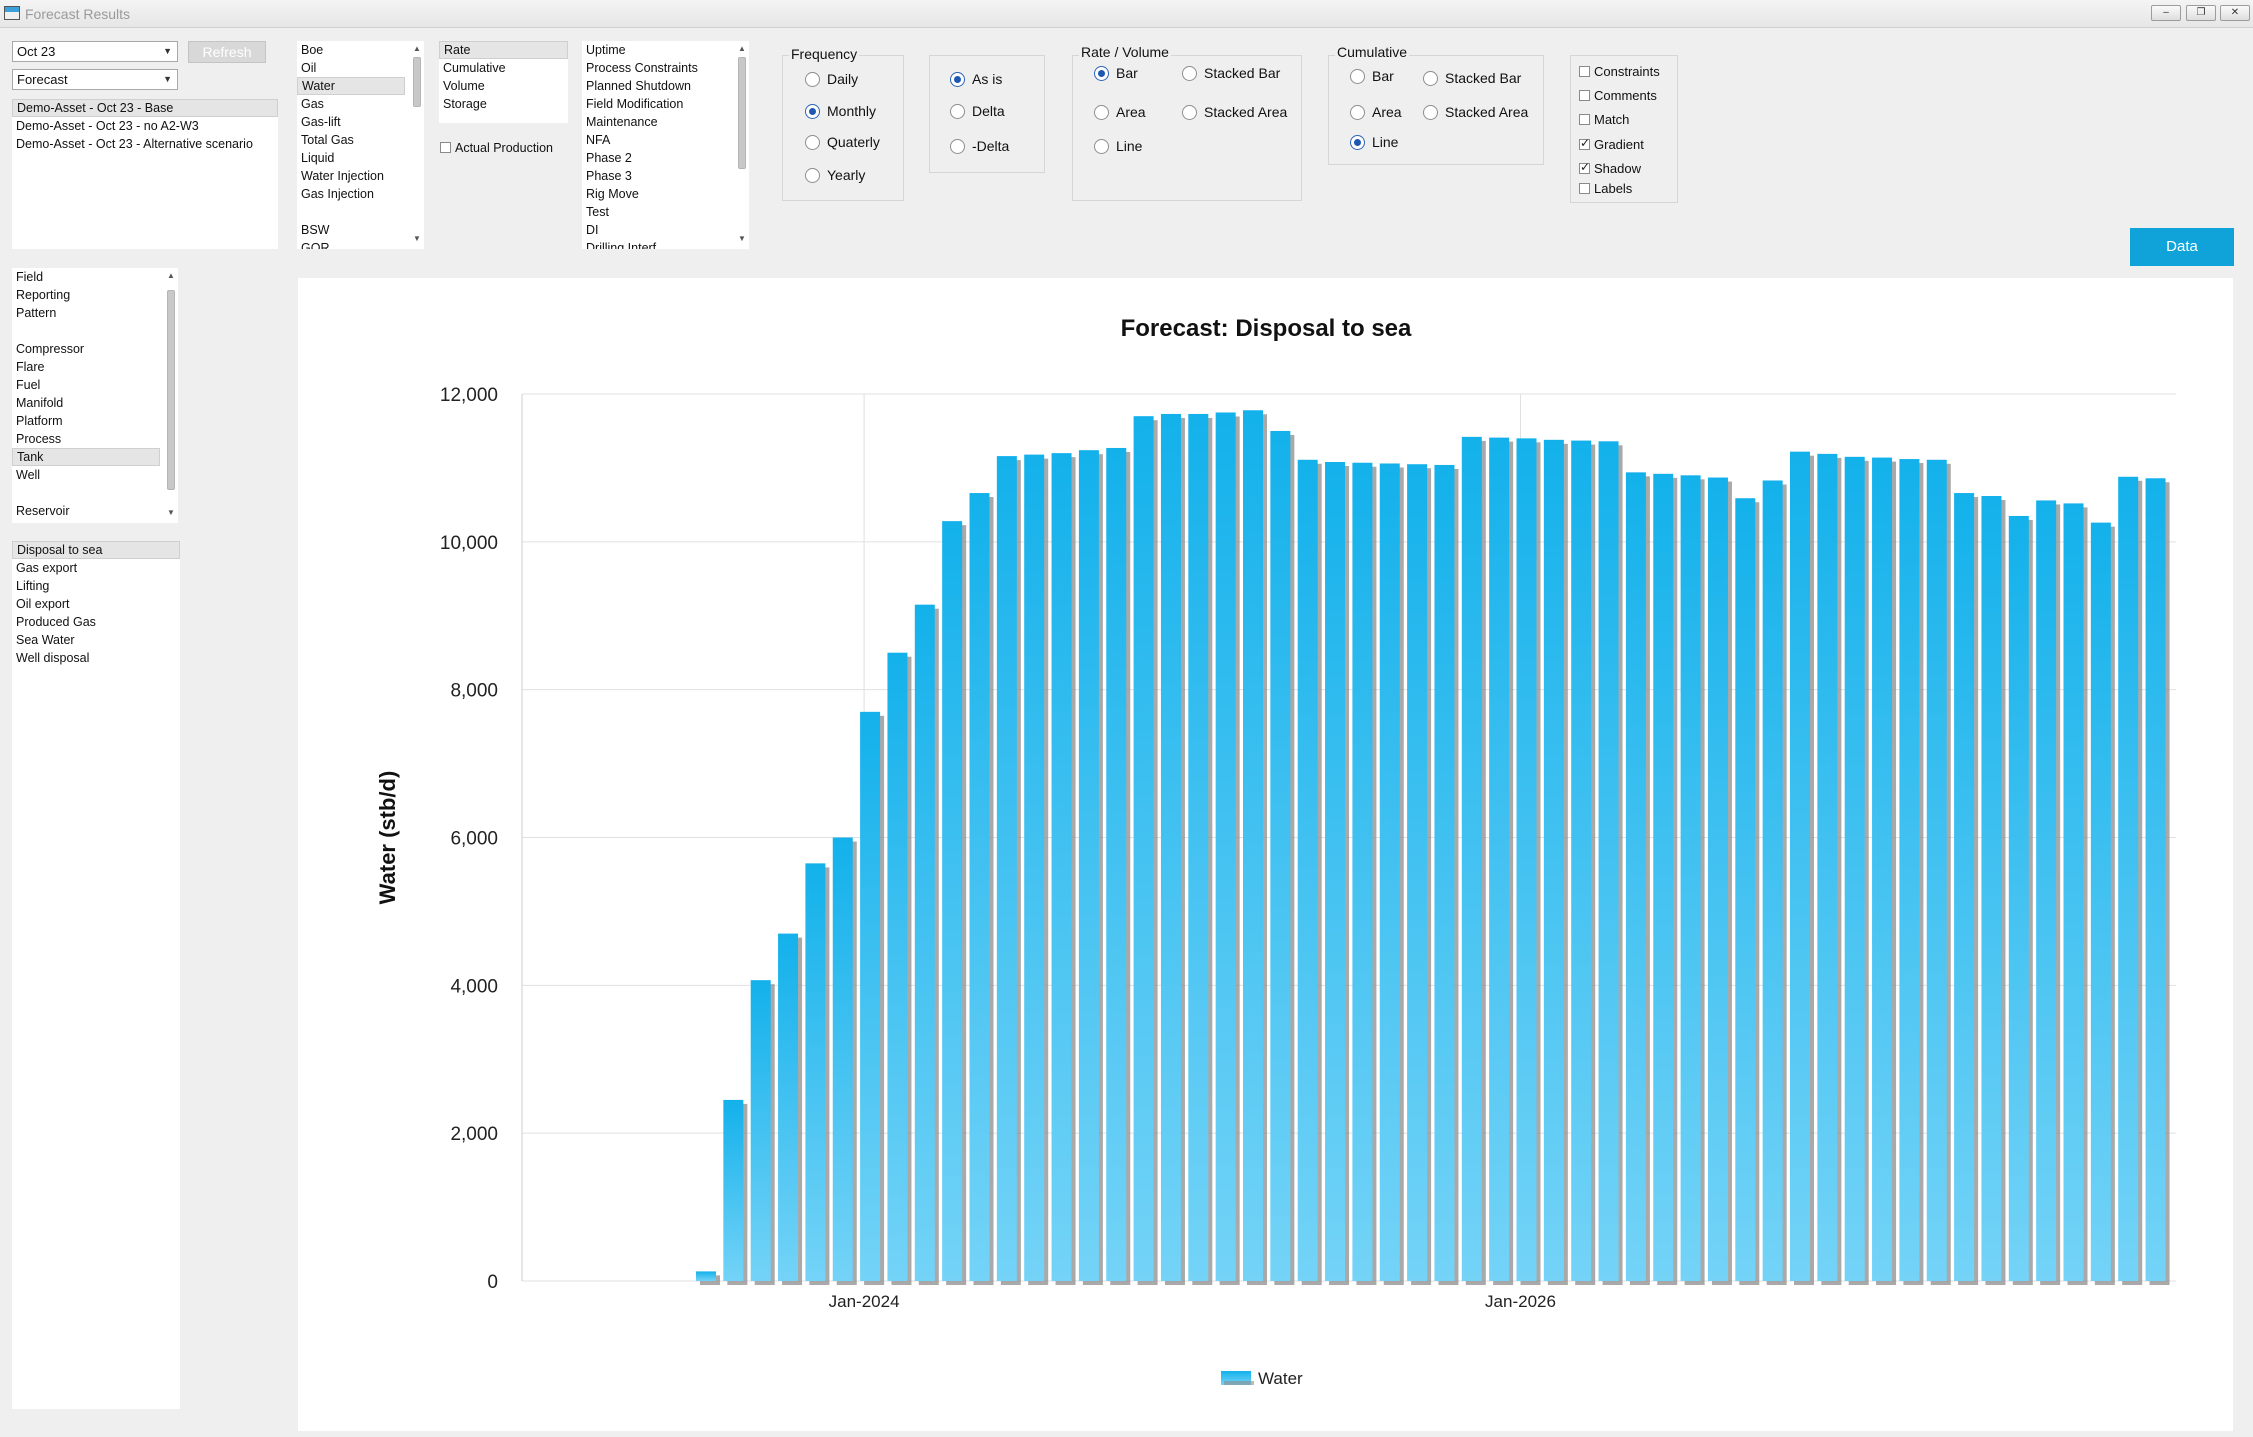  I want to click on hierarchy-item: Fuel, so click(86, 385).